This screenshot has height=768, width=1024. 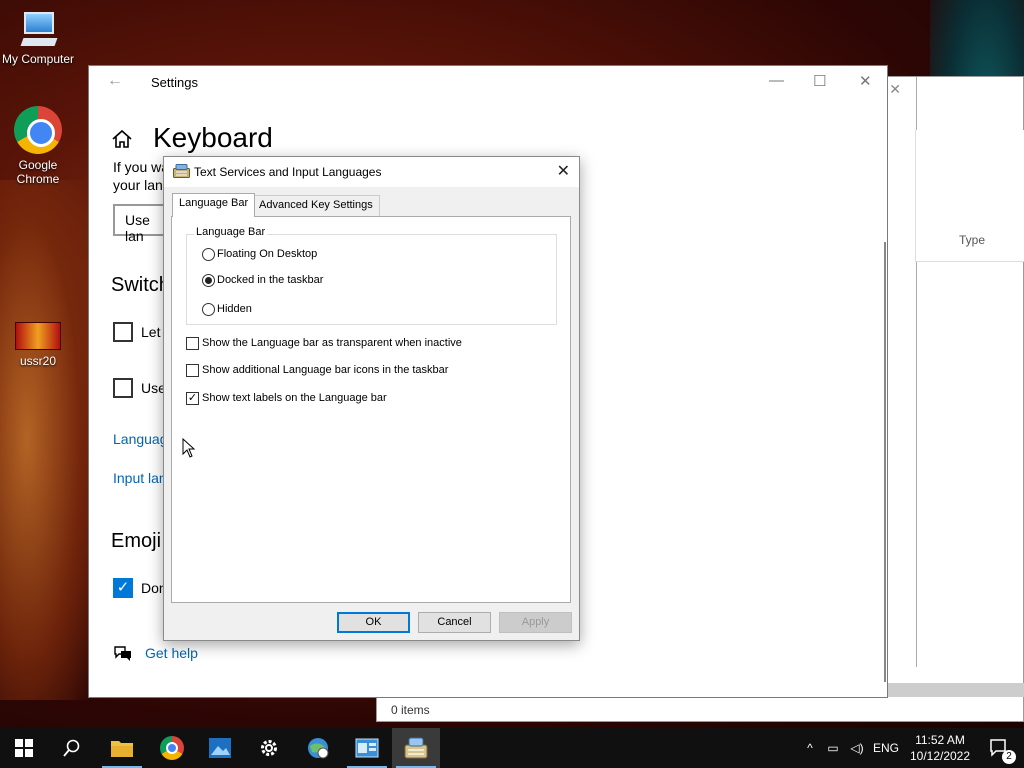 What do you see at coordinates (38, 59) in the screenshot?
I see `desktop-icon-label: My Computer` at bounding box center [38, 59].